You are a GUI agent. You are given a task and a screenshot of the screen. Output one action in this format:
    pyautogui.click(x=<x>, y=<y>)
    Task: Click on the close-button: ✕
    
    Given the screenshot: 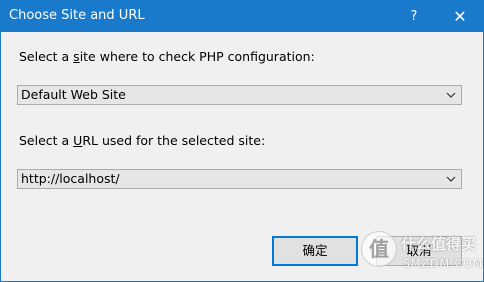 What is the action you would take?
    pyautogui.click(x=460, y=16)
    